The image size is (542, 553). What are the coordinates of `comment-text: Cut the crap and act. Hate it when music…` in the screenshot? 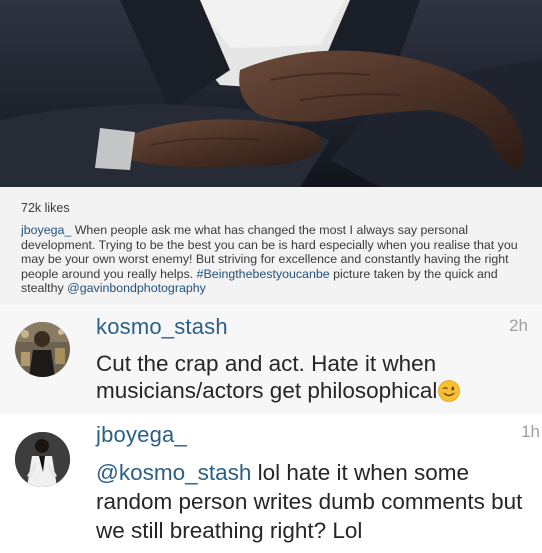 It's located at (316, 377).